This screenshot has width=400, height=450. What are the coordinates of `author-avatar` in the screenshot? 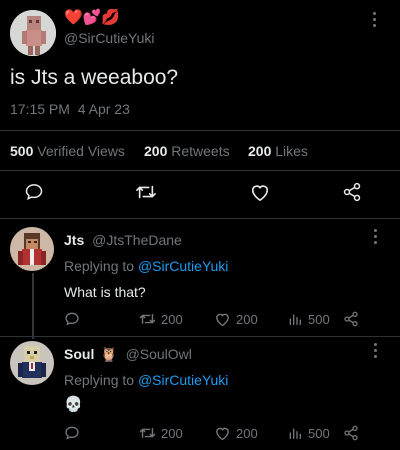 It's located at (33, 33).